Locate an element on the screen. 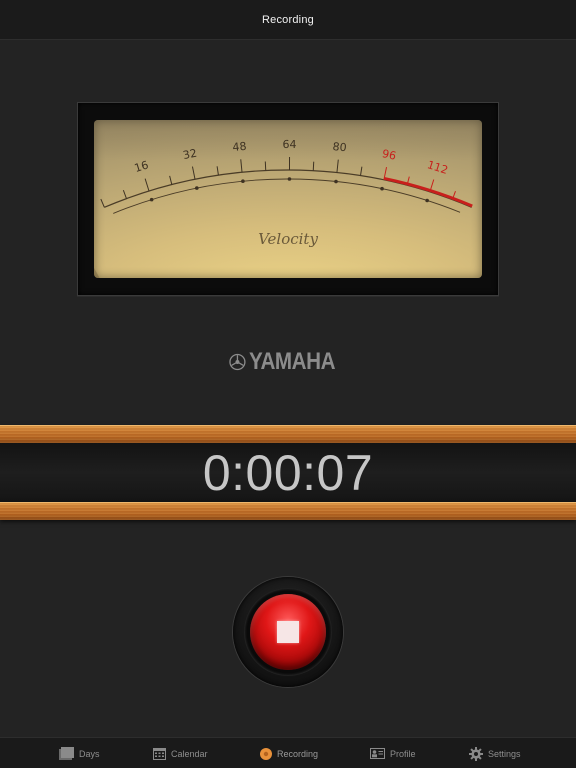 This screenshot has width=576, height=768. stop-icon is located at coordinates (288, 632).